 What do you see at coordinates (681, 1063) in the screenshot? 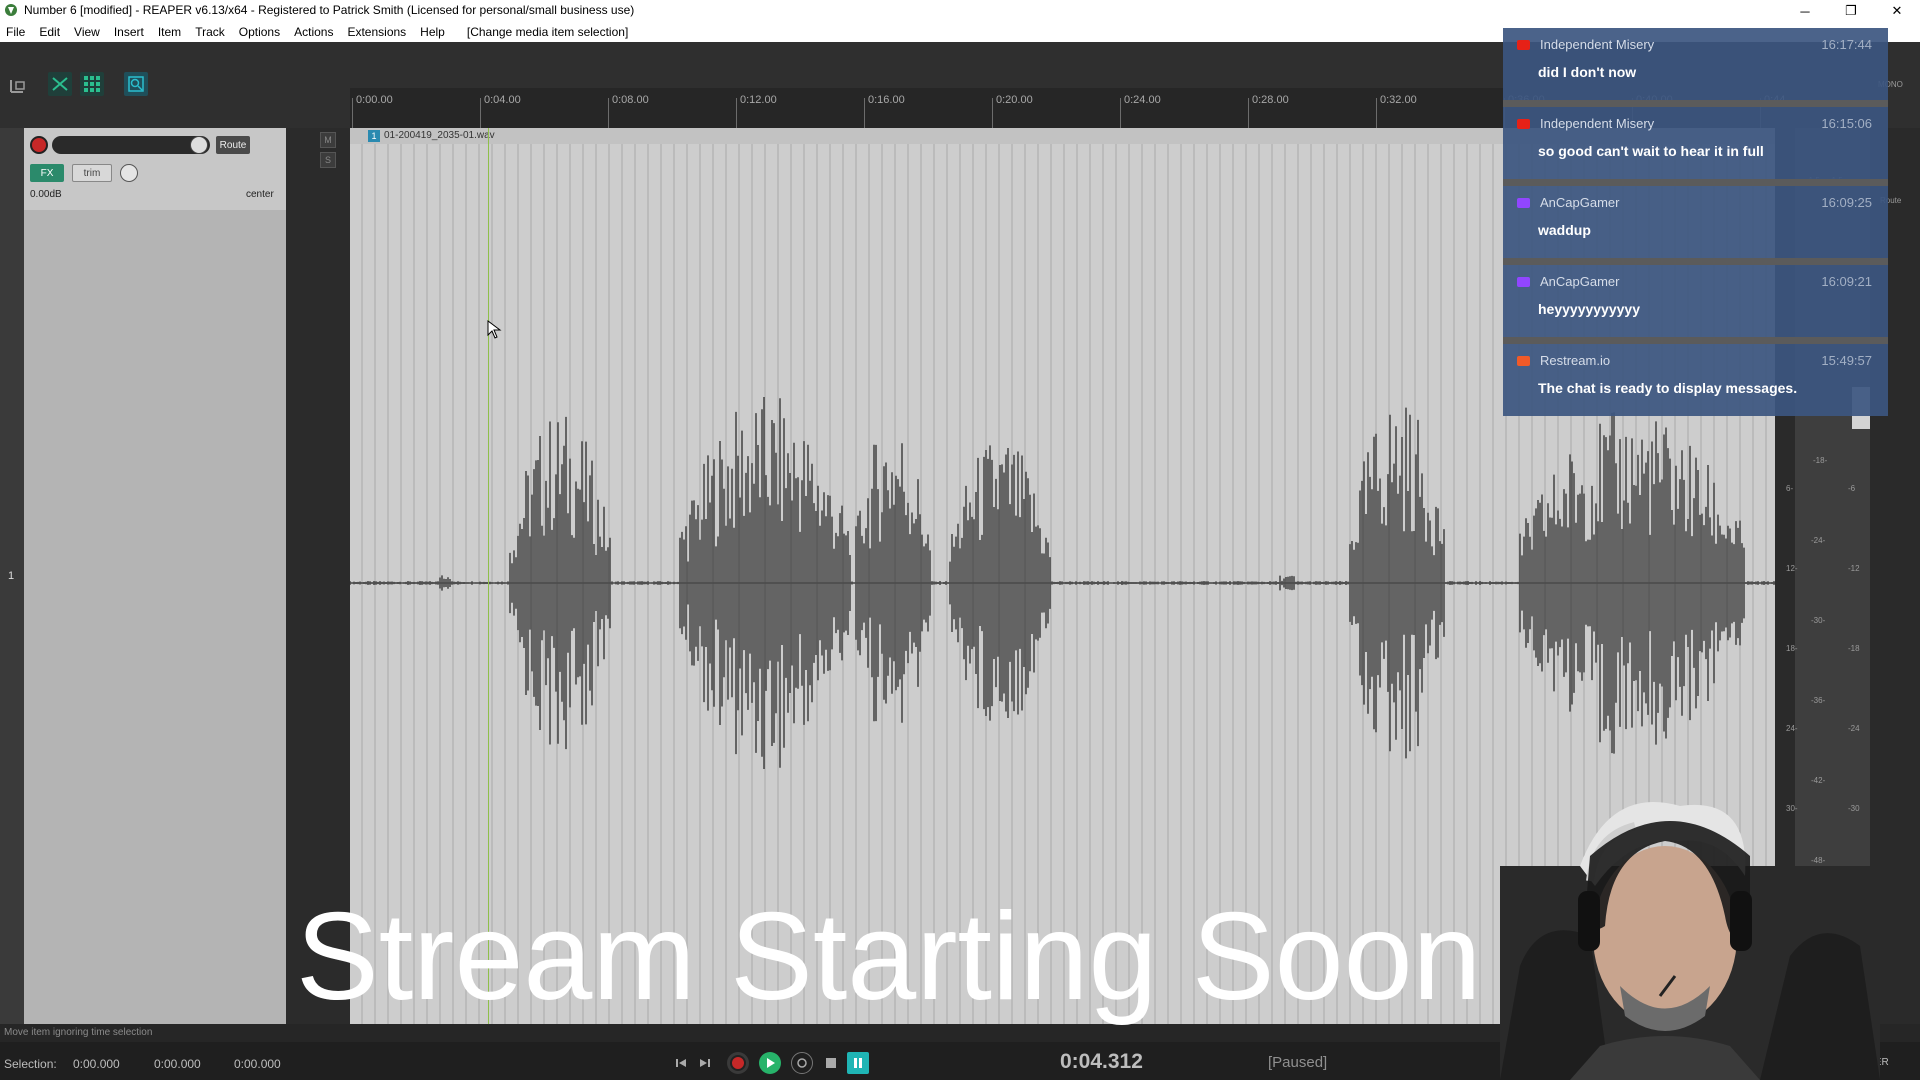
I see `go-to-start-button` at bounding box center [681, 1063].